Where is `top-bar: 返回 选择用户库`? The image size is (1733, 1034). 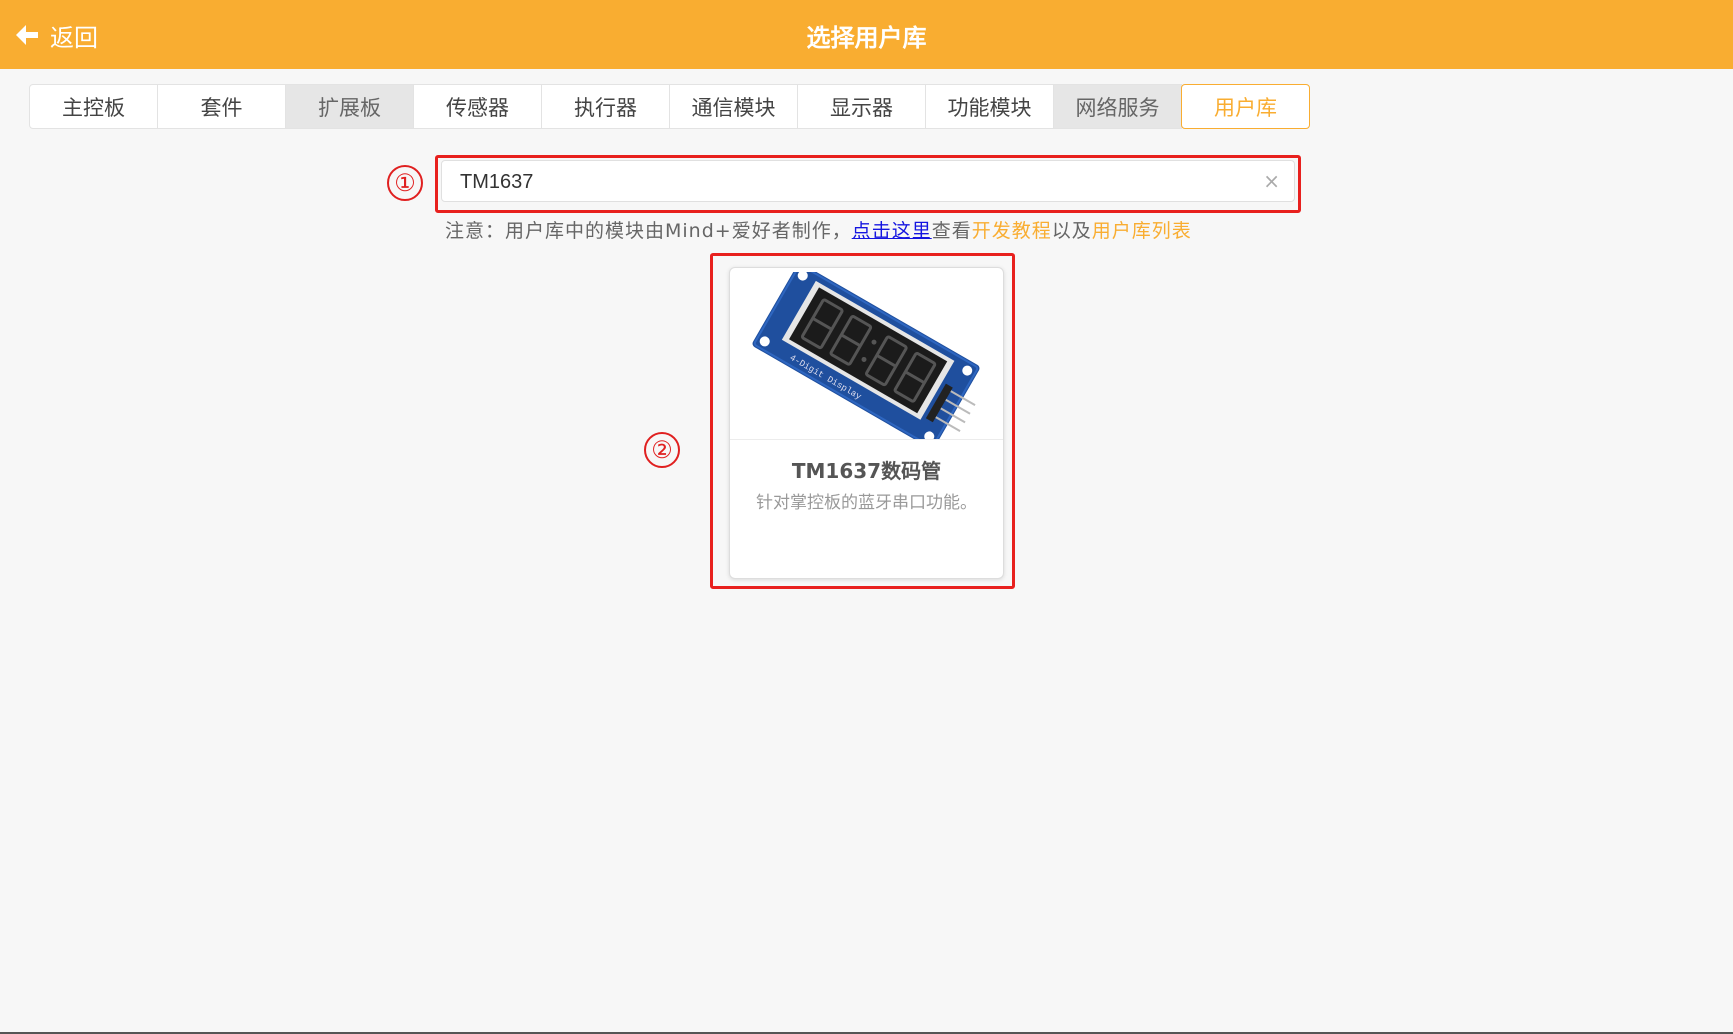 top-bar: 返回 选择用户库 is located at coordinates (866, 34).